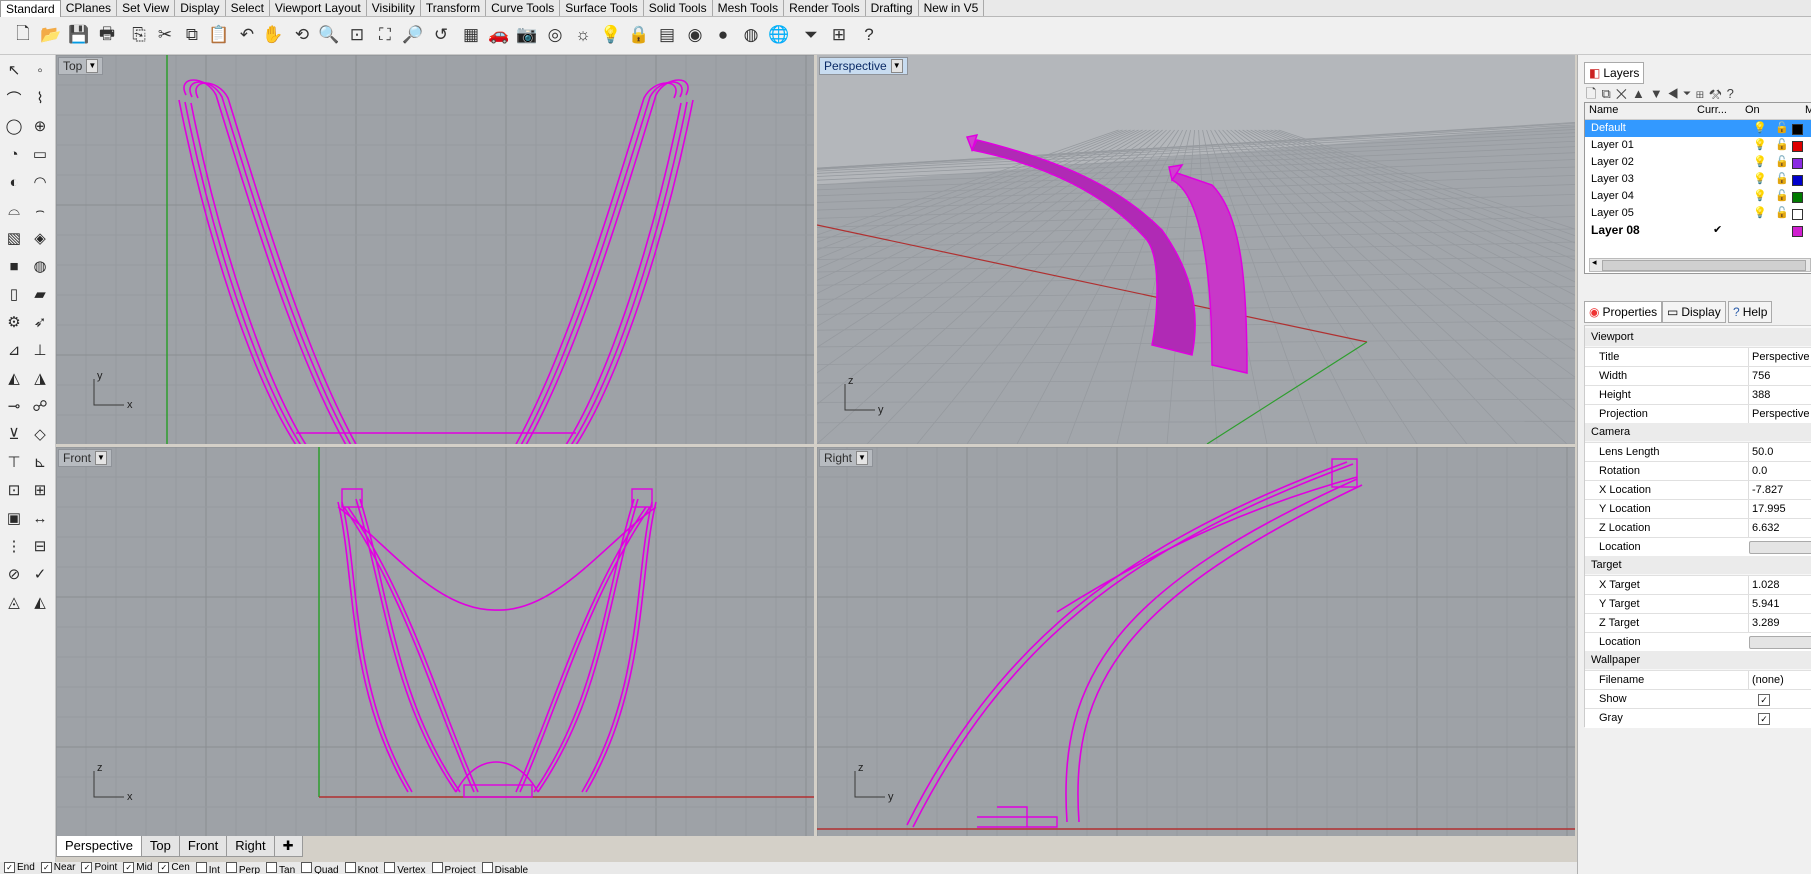  I want to click on property-value: 1.028, so click(1779, 585).